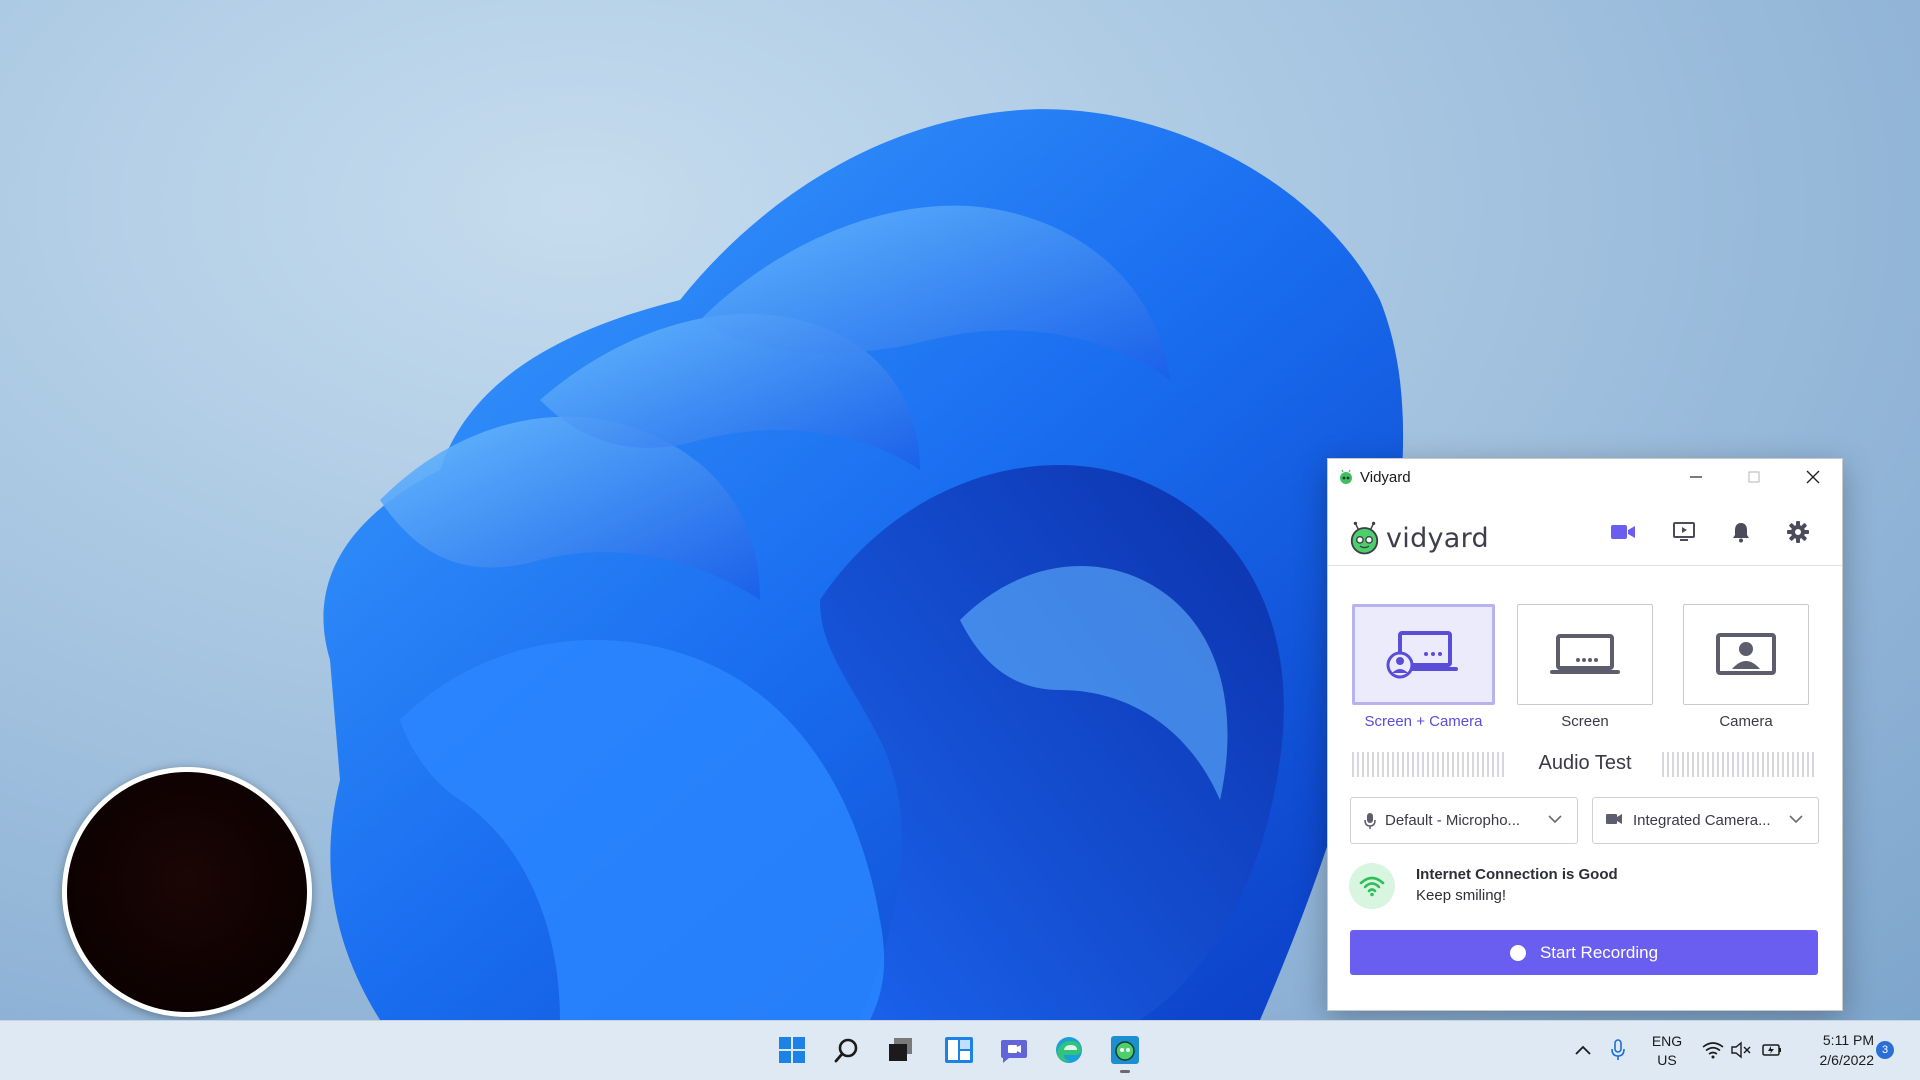 This screenshot has width=1920, height=1080. Describe the element at coordinates (1585, 477) in the screenshot. I see `title-bar: Vidyard` at that location.